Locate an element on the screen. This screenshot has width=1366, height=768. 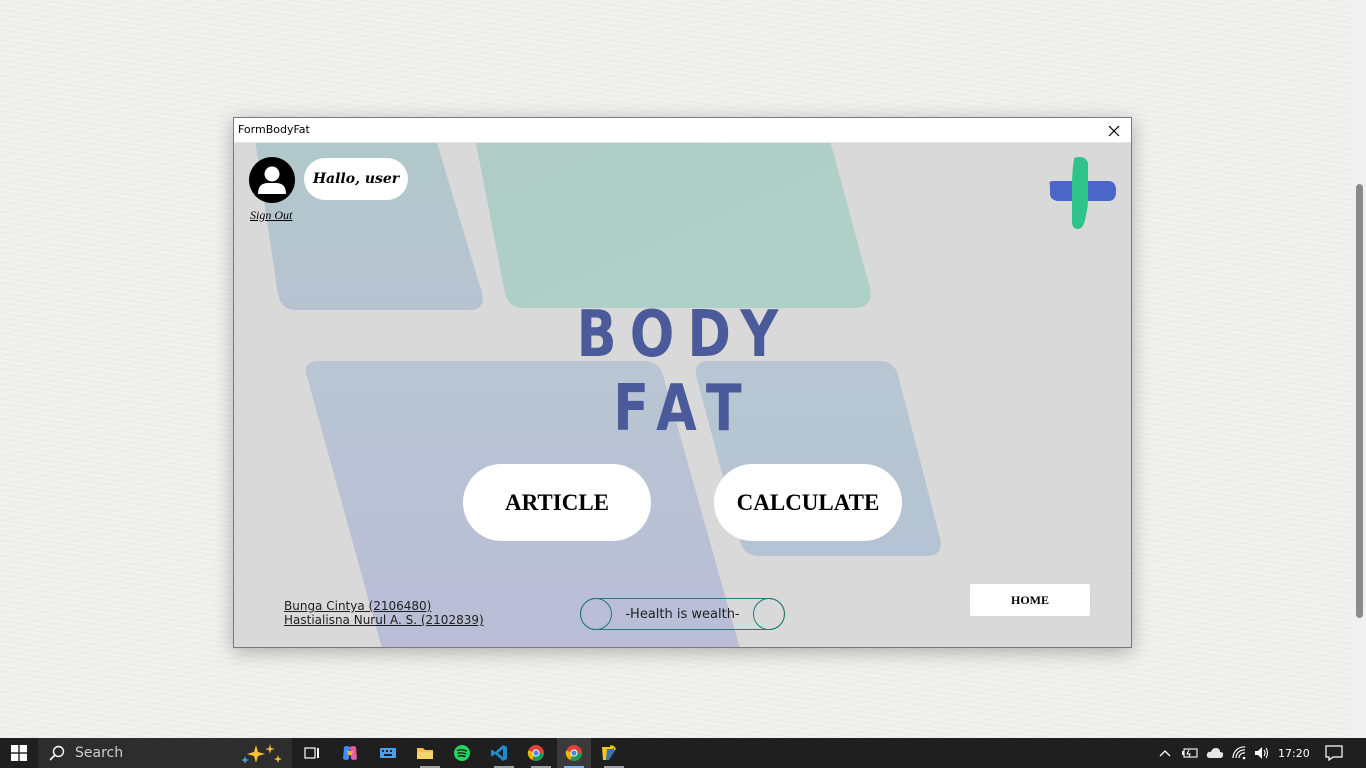
motto-banner: -Health is wealth- is located at coordinates (682, 614).